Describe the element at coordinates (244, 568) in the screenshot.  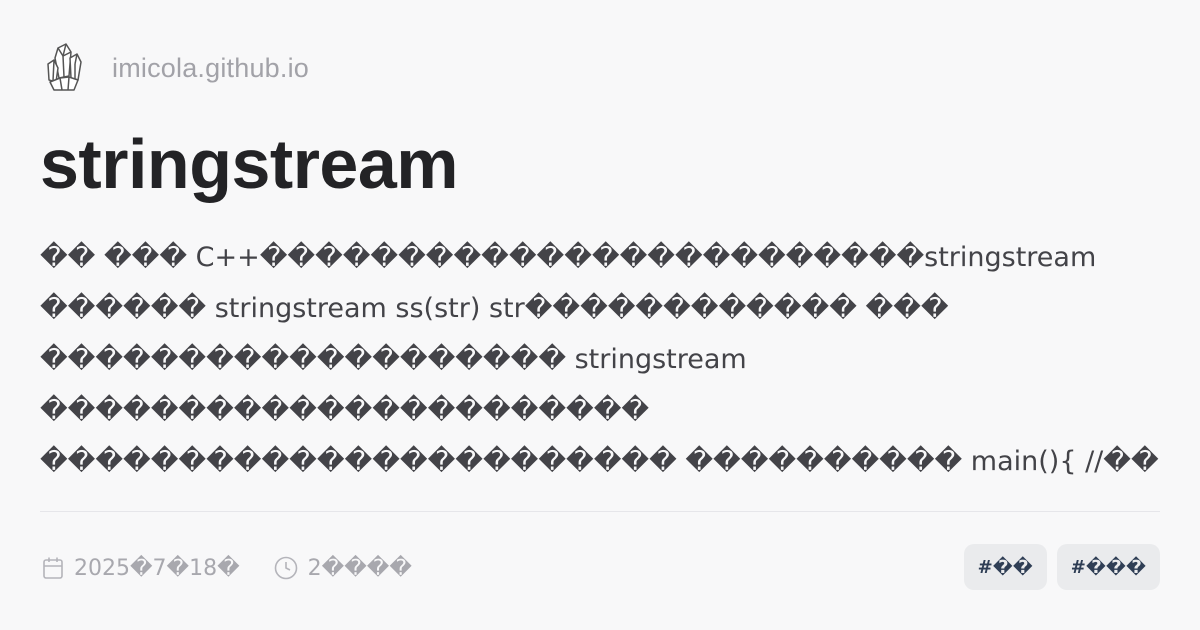
I see `post-meta: 2025�7�18� 2����` at that location.